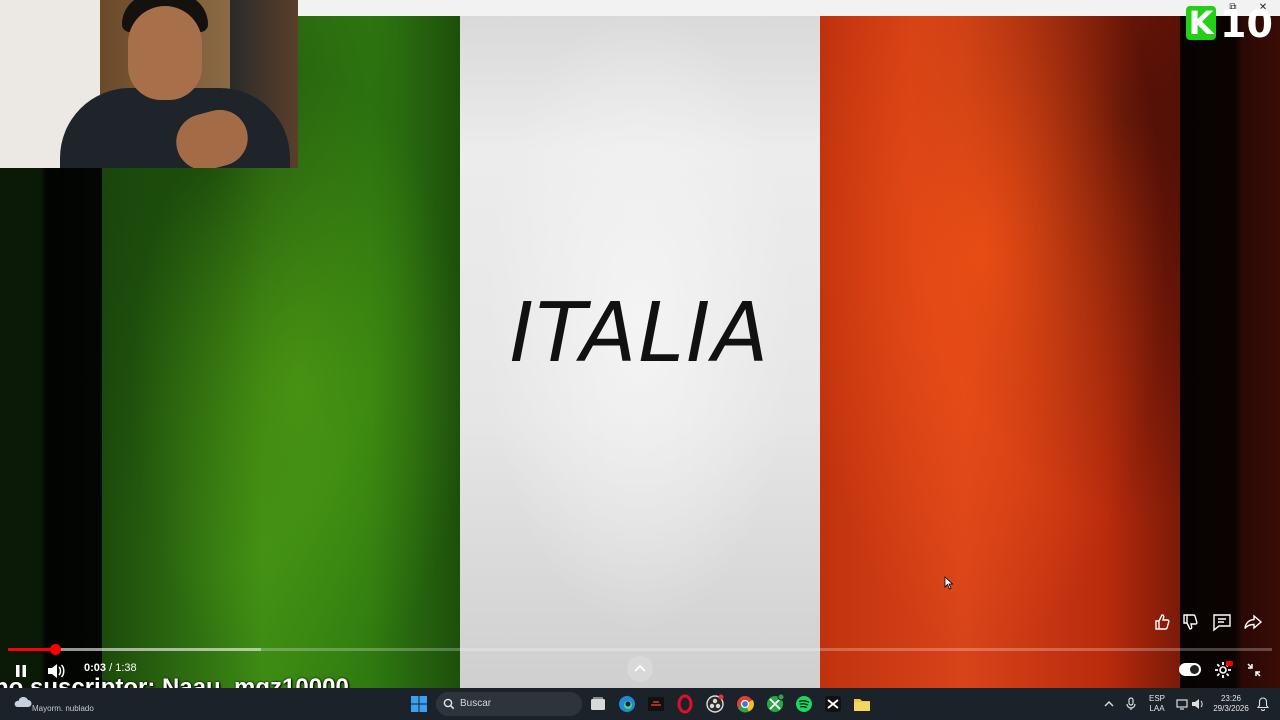 This screenshot has height=720, width=1280. What do you see at coordinates (1157, 708) in the screenshot?
I see `keyboard-layout-code: LAA` at bounding box center [1157, 708].